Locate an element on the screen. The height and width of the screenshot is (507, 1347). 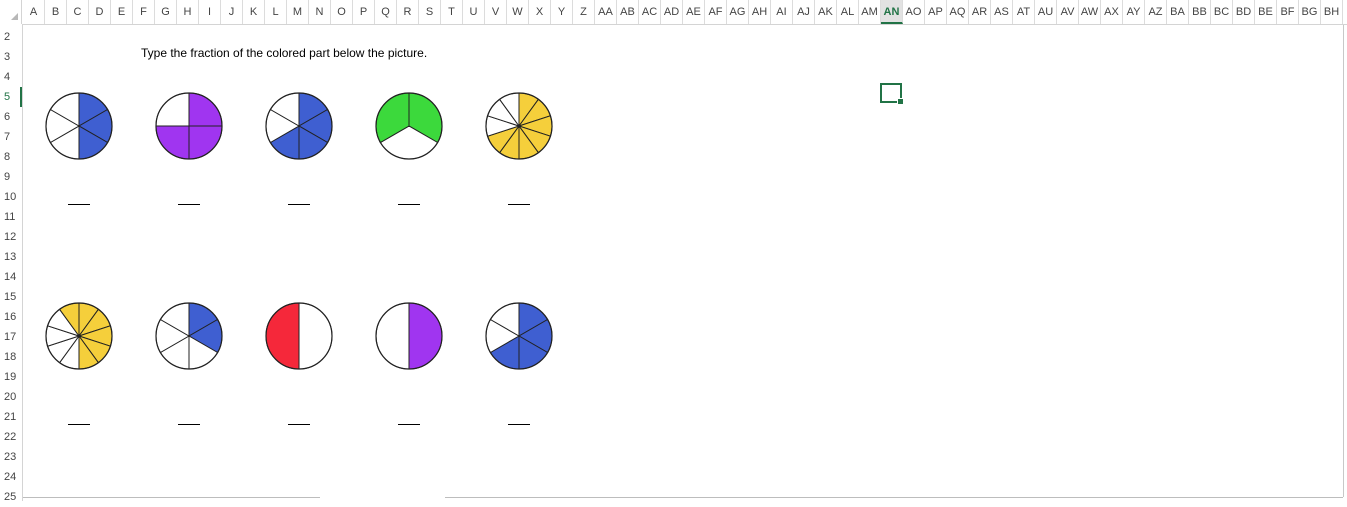
column-header-c: C is located at coordinates (78, 12).